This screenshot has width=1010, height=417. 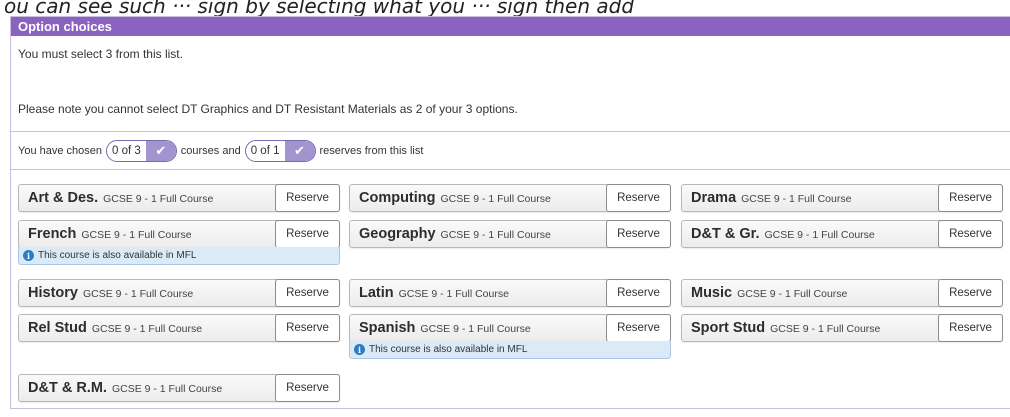 What do you see at coordinates (141, 151) in the screenshot?
I see `courses-count-pill: 0 of 3 ✔` at bounding box center [141, 151].